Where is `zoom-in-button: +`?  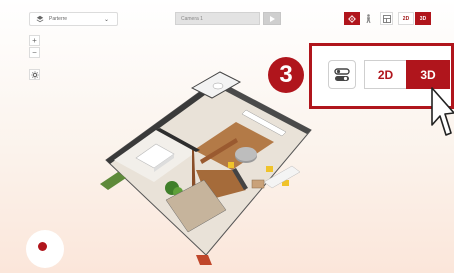
zoom-in-button: + is located at coordinates (34, 40).